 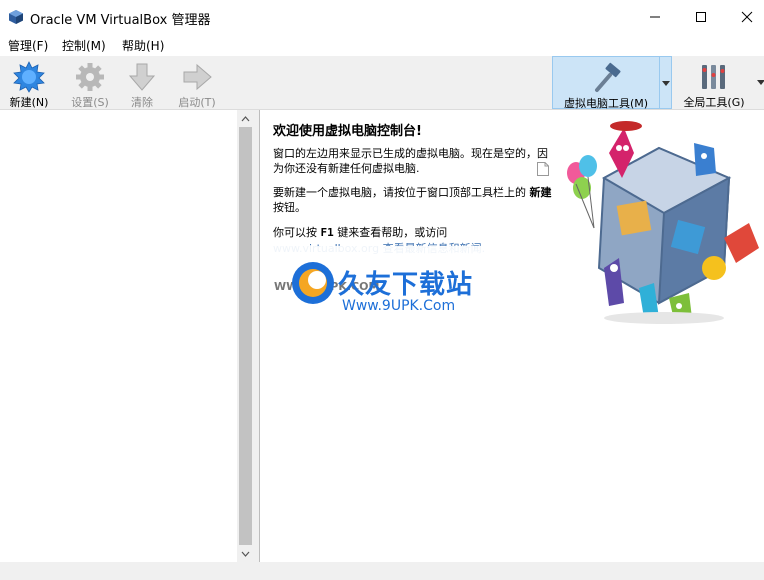 I want to click on welcome-para-3-suffix: 键来查看帮助，或访问, so click(x=390, y=232).